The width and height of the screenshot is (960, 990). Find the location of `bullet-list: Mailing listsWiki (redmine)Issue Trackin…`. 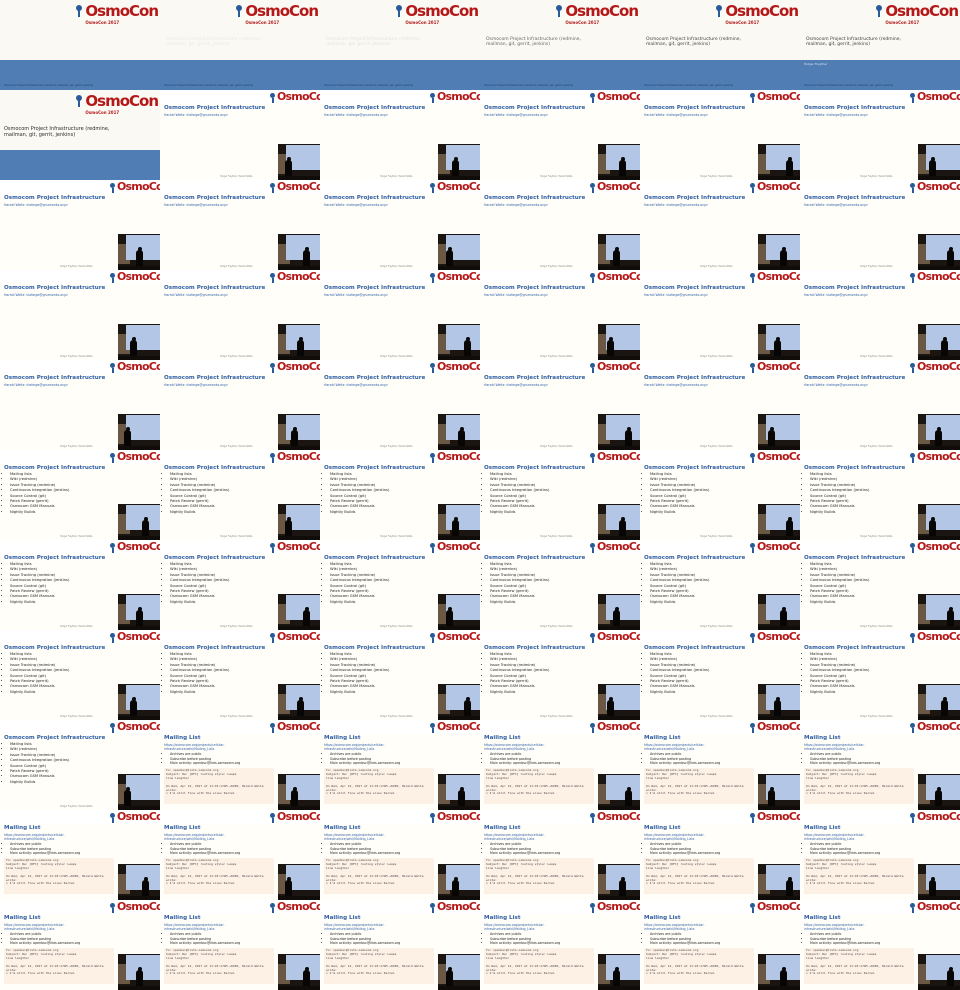

bullet-list: Mailing listsWiki (redmine)Issue Trackin… is located at coordinates (835, 493).